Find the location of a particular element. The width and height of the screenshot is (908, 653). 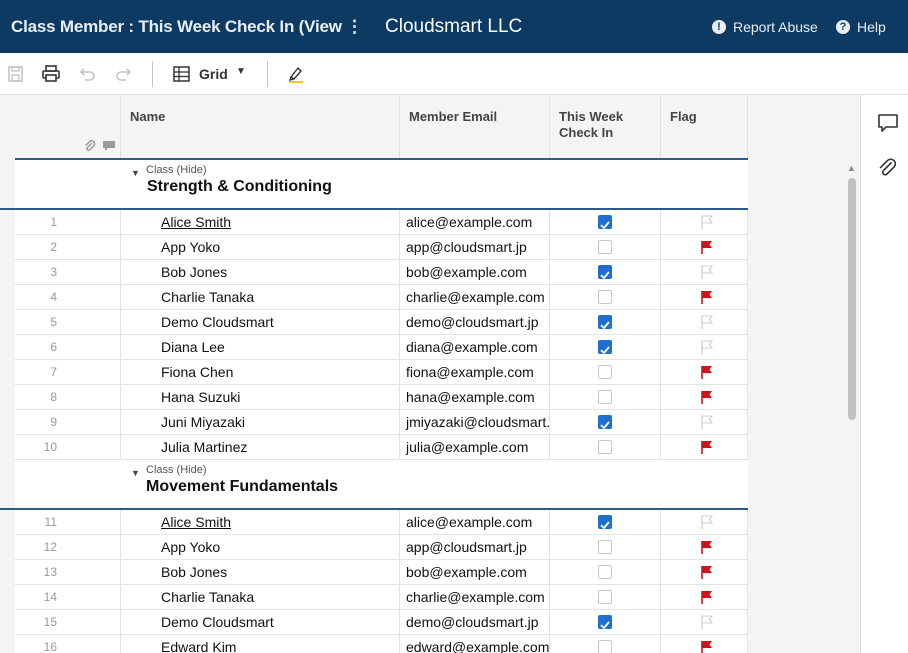

email-cell: julia@example.com is located at coordinates (475, 447).